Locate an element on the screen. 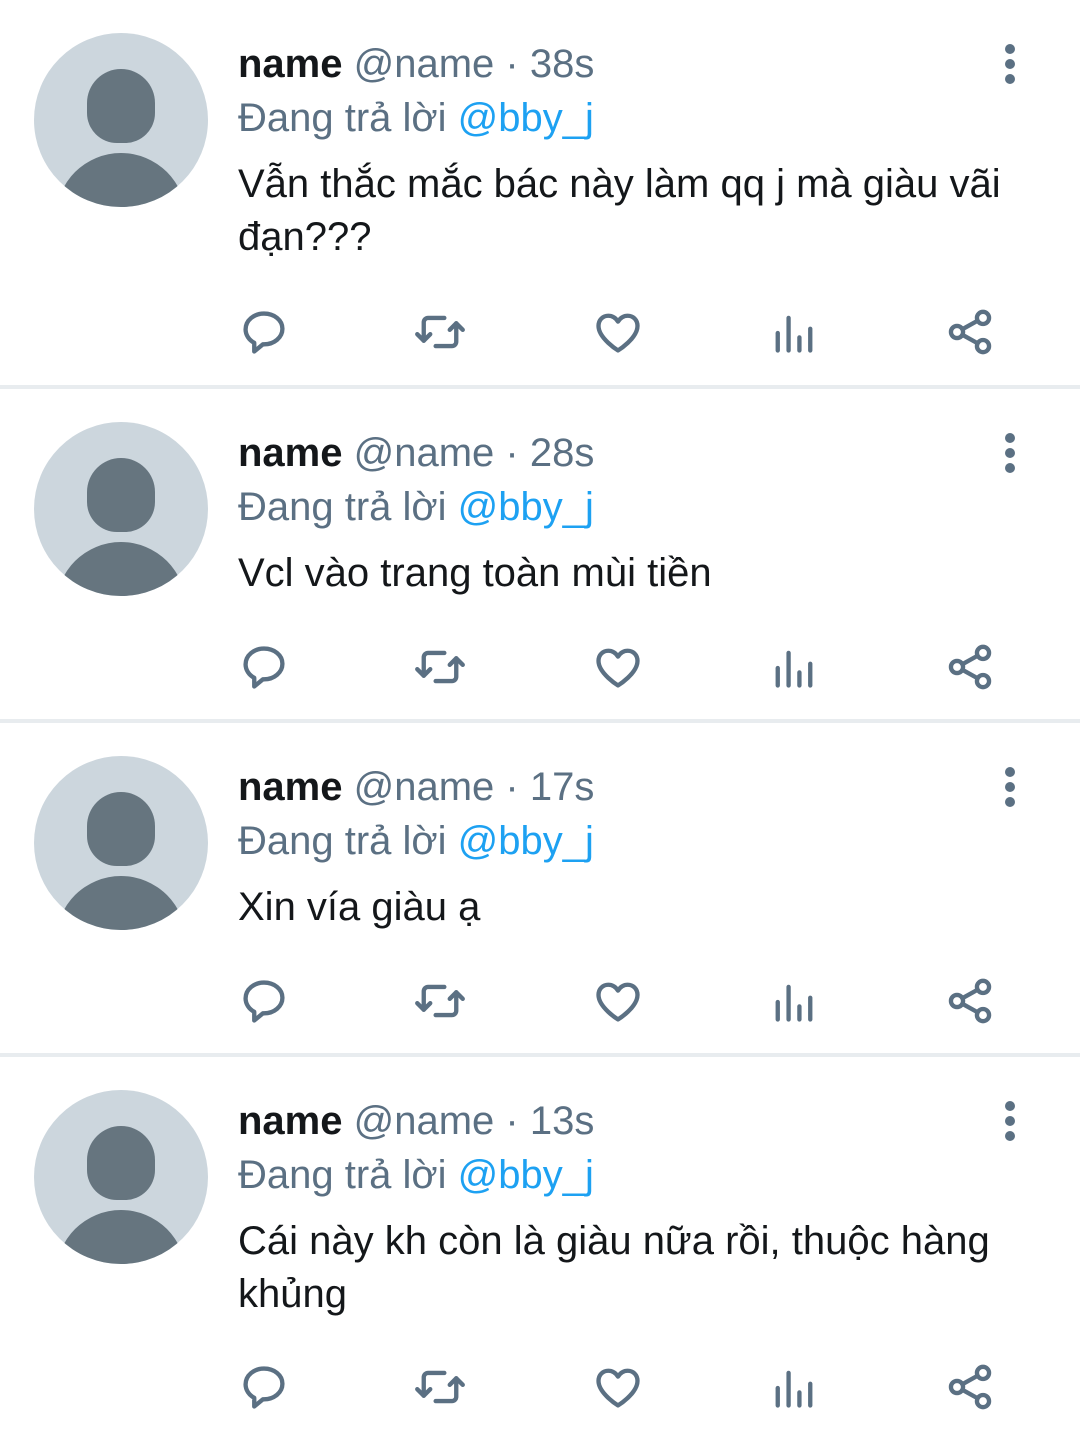  tweet-time: 38s is located at coordinates (562, 64).